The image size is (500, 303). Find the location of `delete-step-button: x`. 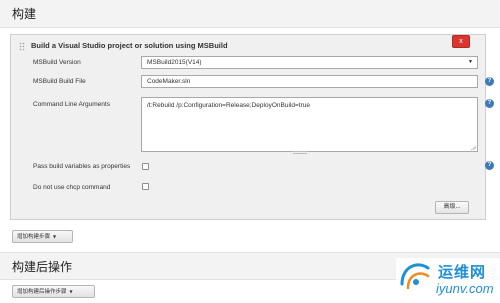

delete-step-button: x is located at coordinates (461, 41).